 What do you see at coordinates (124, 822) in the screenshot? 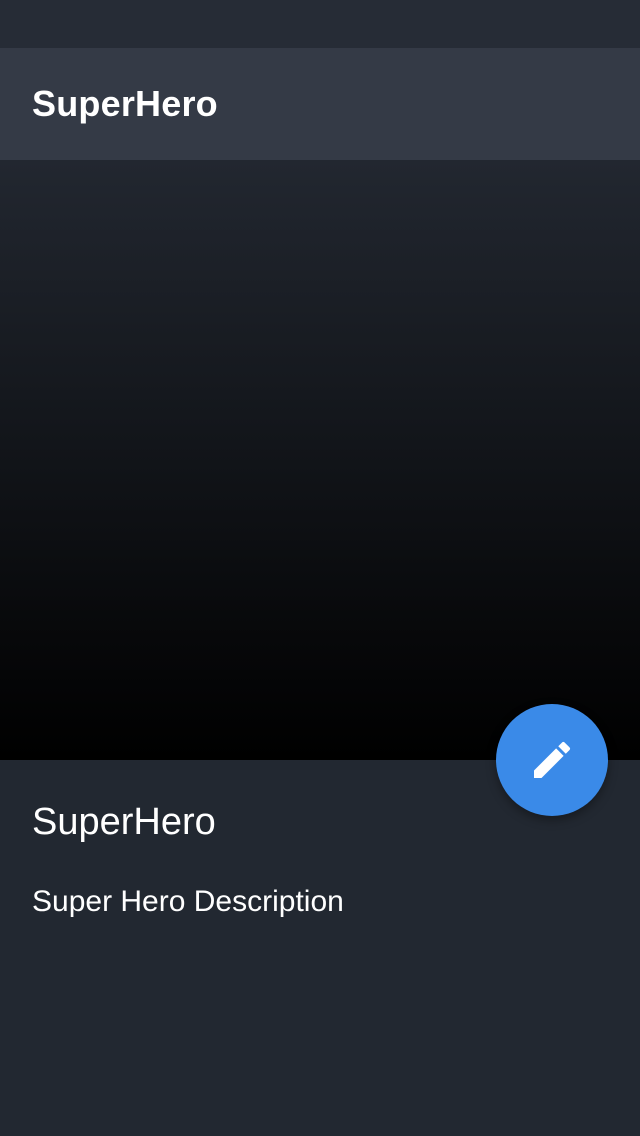
I see `hero-name: SuperHero` at bounding box center [124, 822].